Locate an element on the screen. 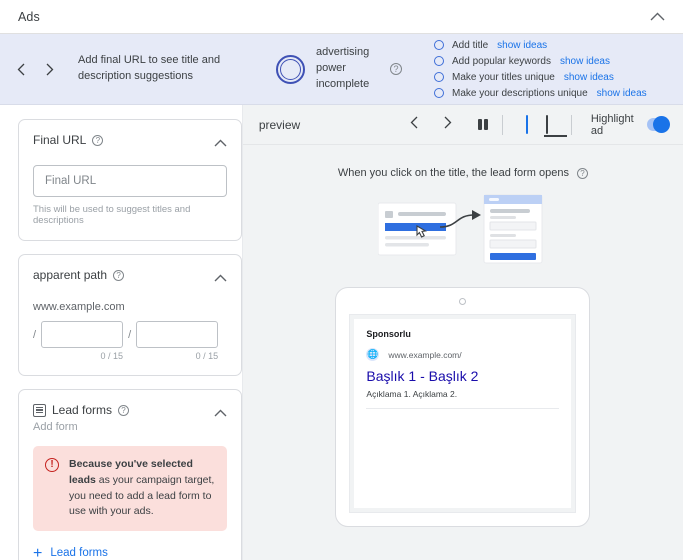 This screenshot has width=683, height=560. ad-description: Açıklama 1. Açıklama 2. is located at coordinates (412, 394).